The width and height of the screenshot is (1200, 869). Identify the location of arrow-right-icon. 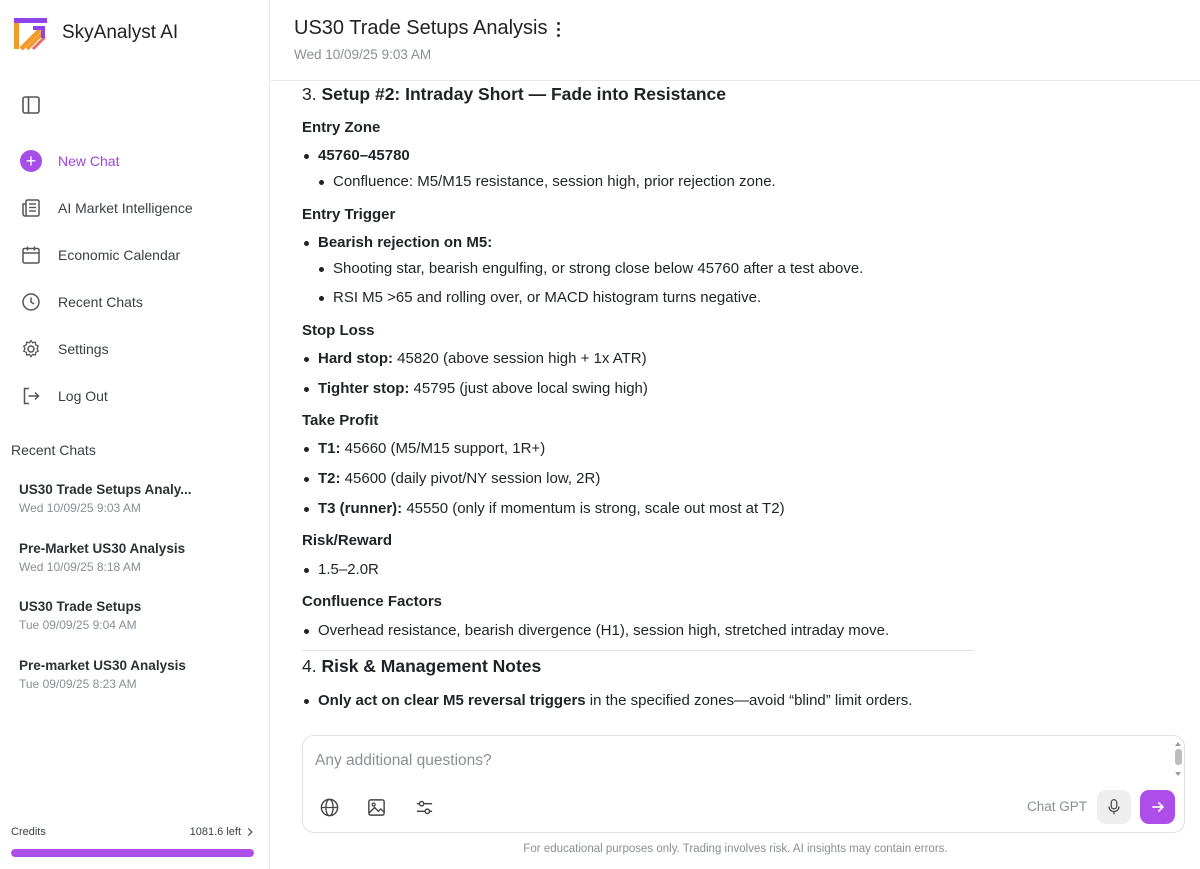
(1157, 807).